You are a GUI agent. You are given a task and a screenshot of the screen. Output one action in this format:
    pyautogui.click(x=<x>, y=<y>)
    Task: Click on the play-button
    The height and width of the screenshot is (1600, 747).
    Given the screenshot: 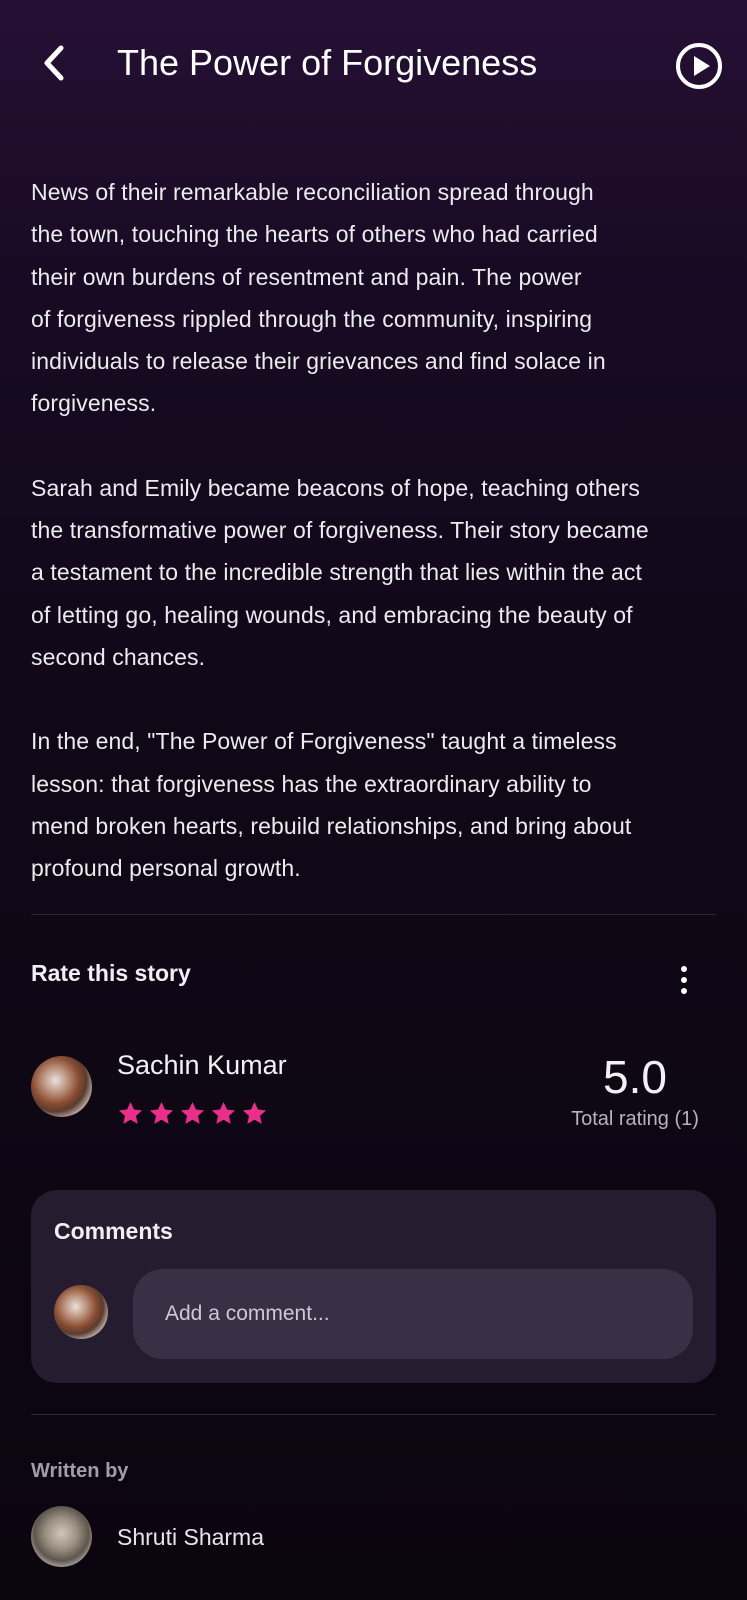 What is the action you would take?
    pyautogui.click(x=699, y=66)
    